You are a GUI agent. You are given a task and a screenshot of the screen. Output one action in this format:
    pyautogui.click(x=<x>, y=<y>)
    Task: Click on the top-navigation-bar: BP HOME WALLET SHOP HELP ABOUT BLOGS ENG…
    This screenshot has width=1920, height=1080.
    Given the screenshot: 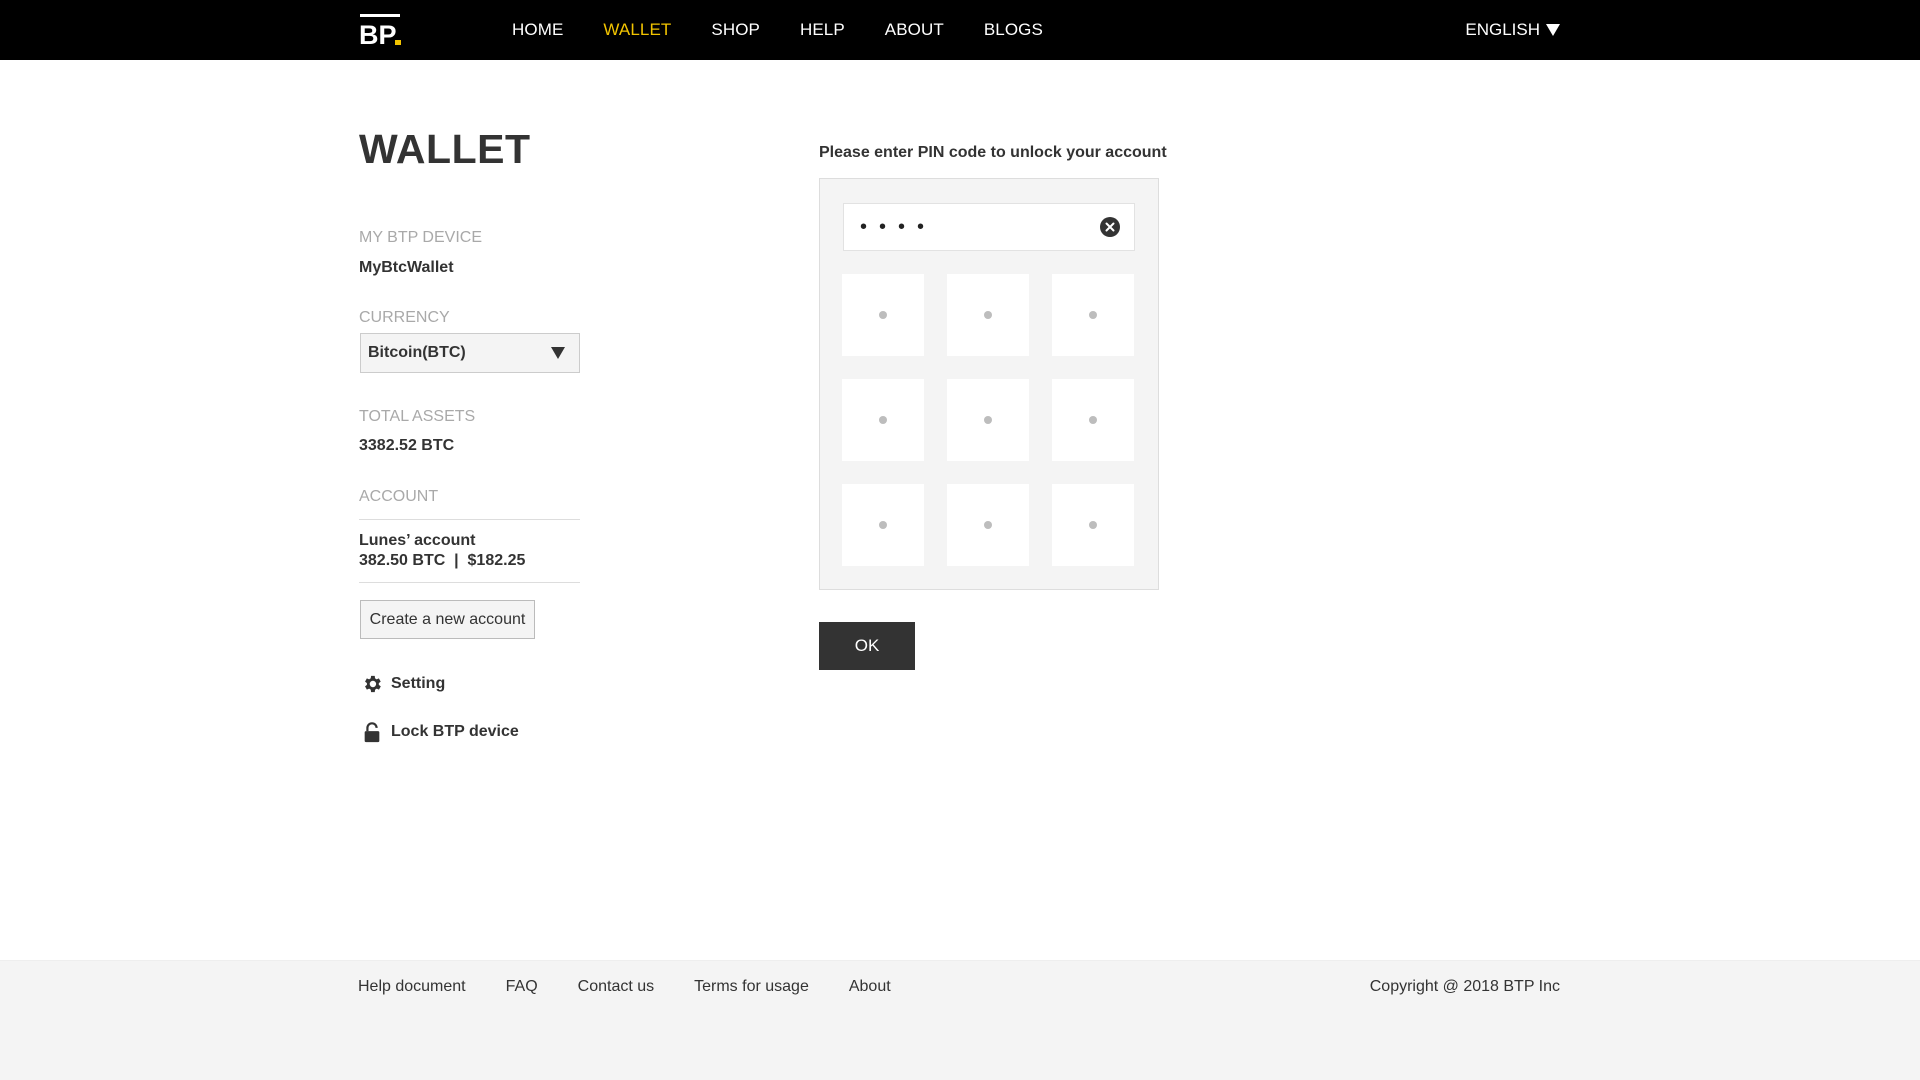 What is the action you would take?
    pyautogui.click(x=960, y=30)
    